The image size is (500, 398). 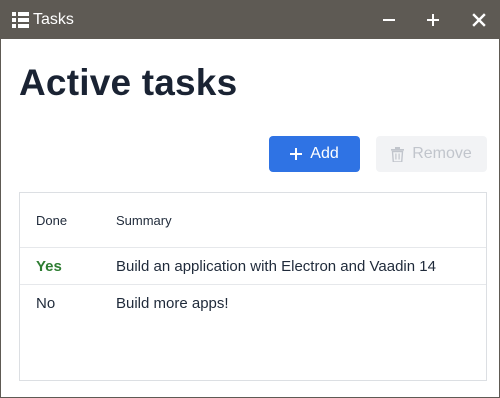 I want to click on title-bar: Tasks, so click(x=250, y=20).